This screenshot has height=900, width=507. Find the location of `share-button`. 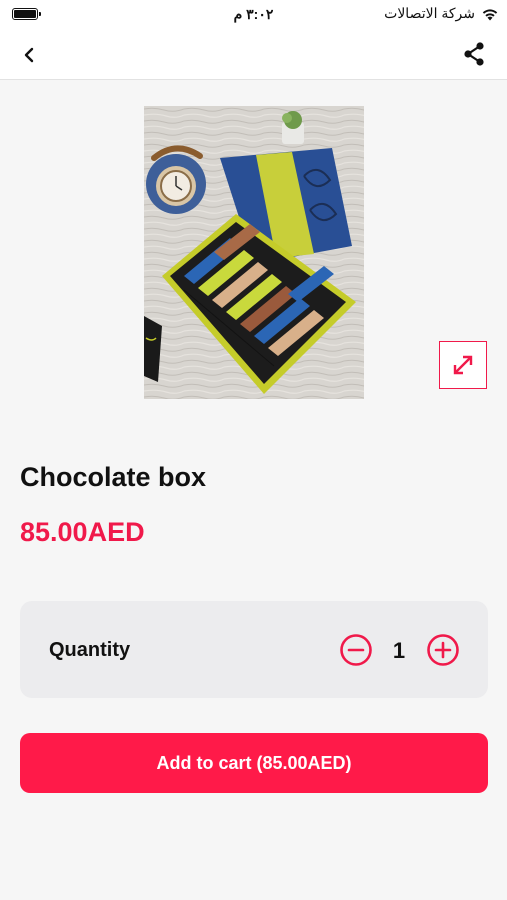

share-button is located at coordinates (474, 54).